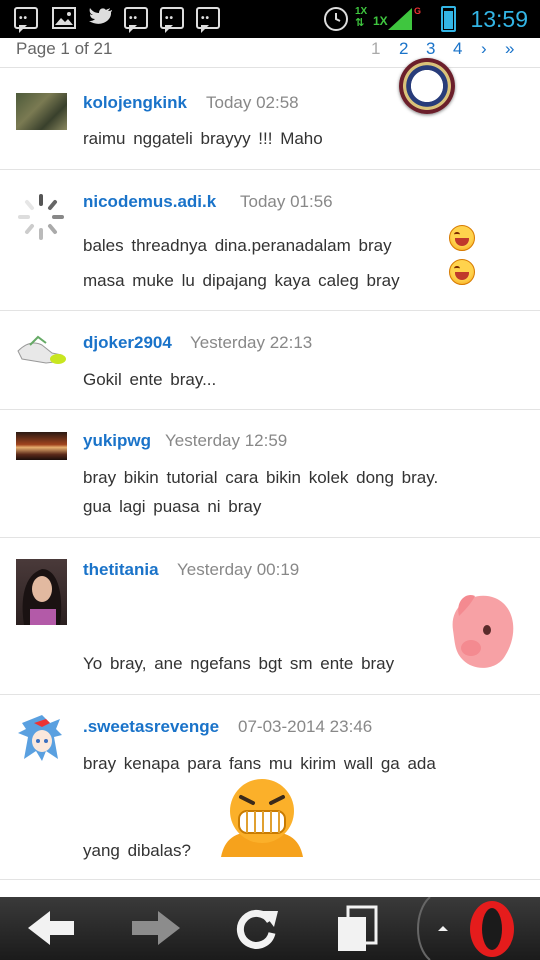 This screenshot has height=960, width=540. What do you see at coordinates (380, 21) in the screenshot?
I see `network-type-mid: 1X` at bounding box center [380, 21].